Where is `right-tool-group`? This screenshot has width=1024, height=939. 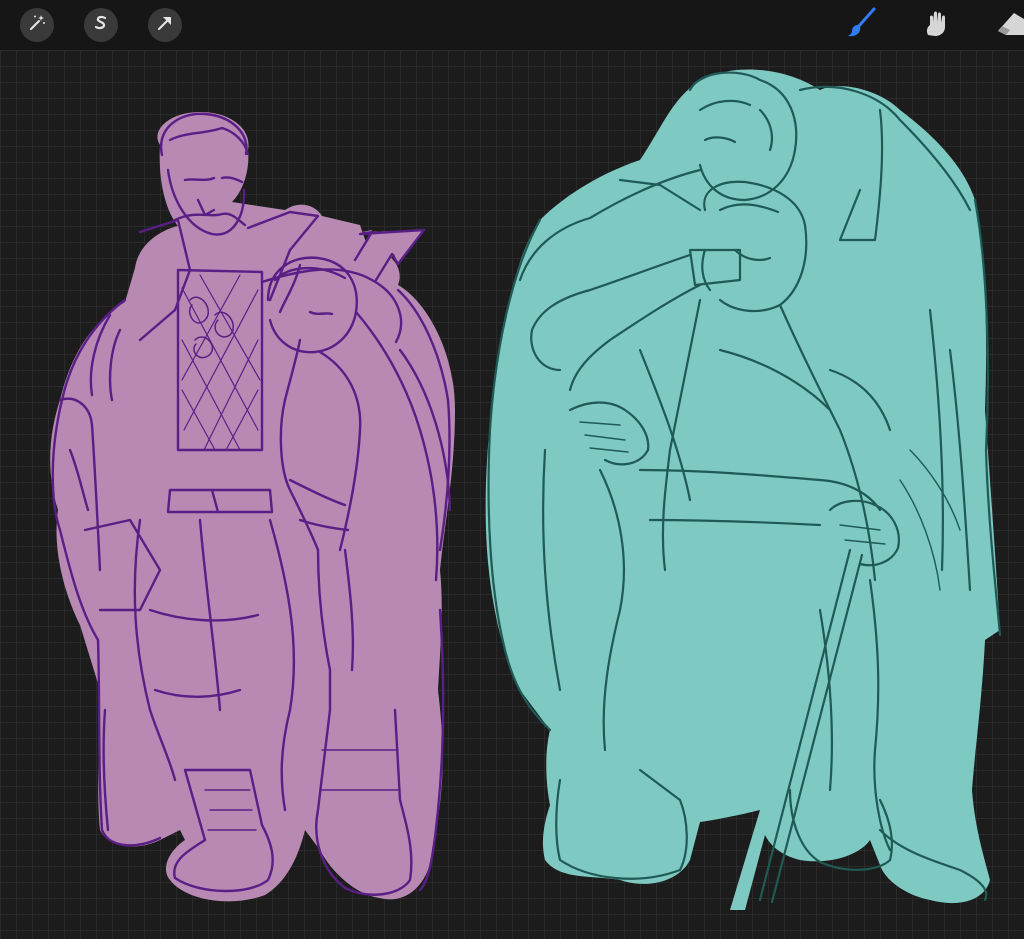
right-tool-group is located at coordinates (932, 25).